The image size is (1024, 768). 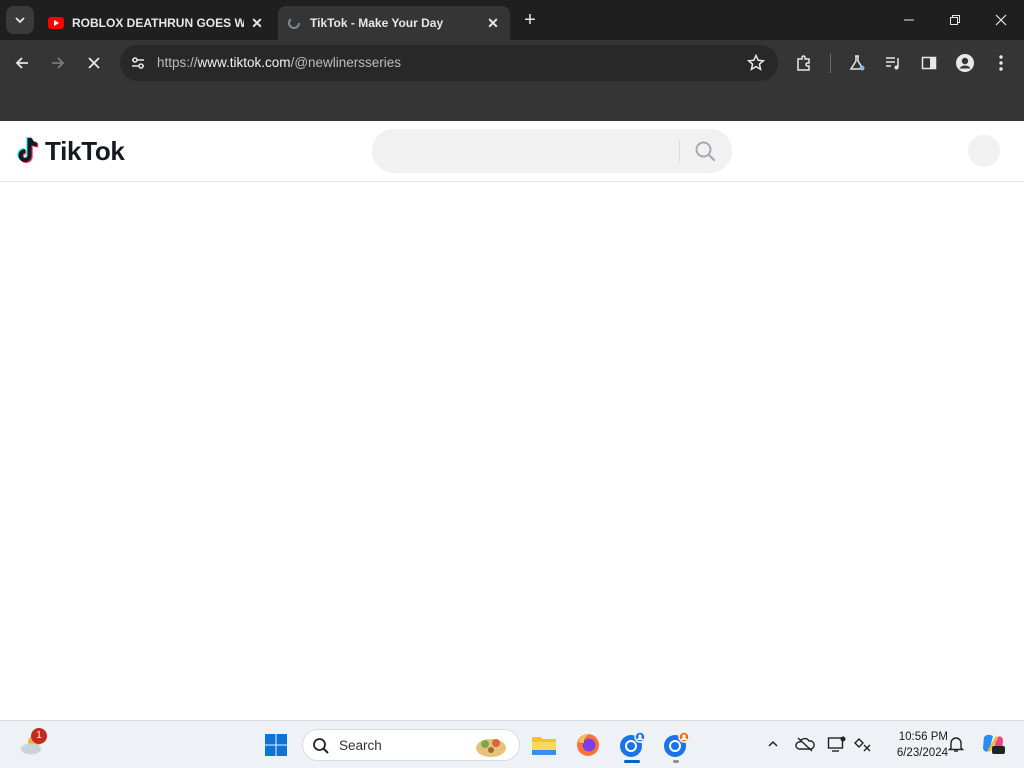 I want to click on url-path: /@newlinersseries, so click(x=346, y=62).